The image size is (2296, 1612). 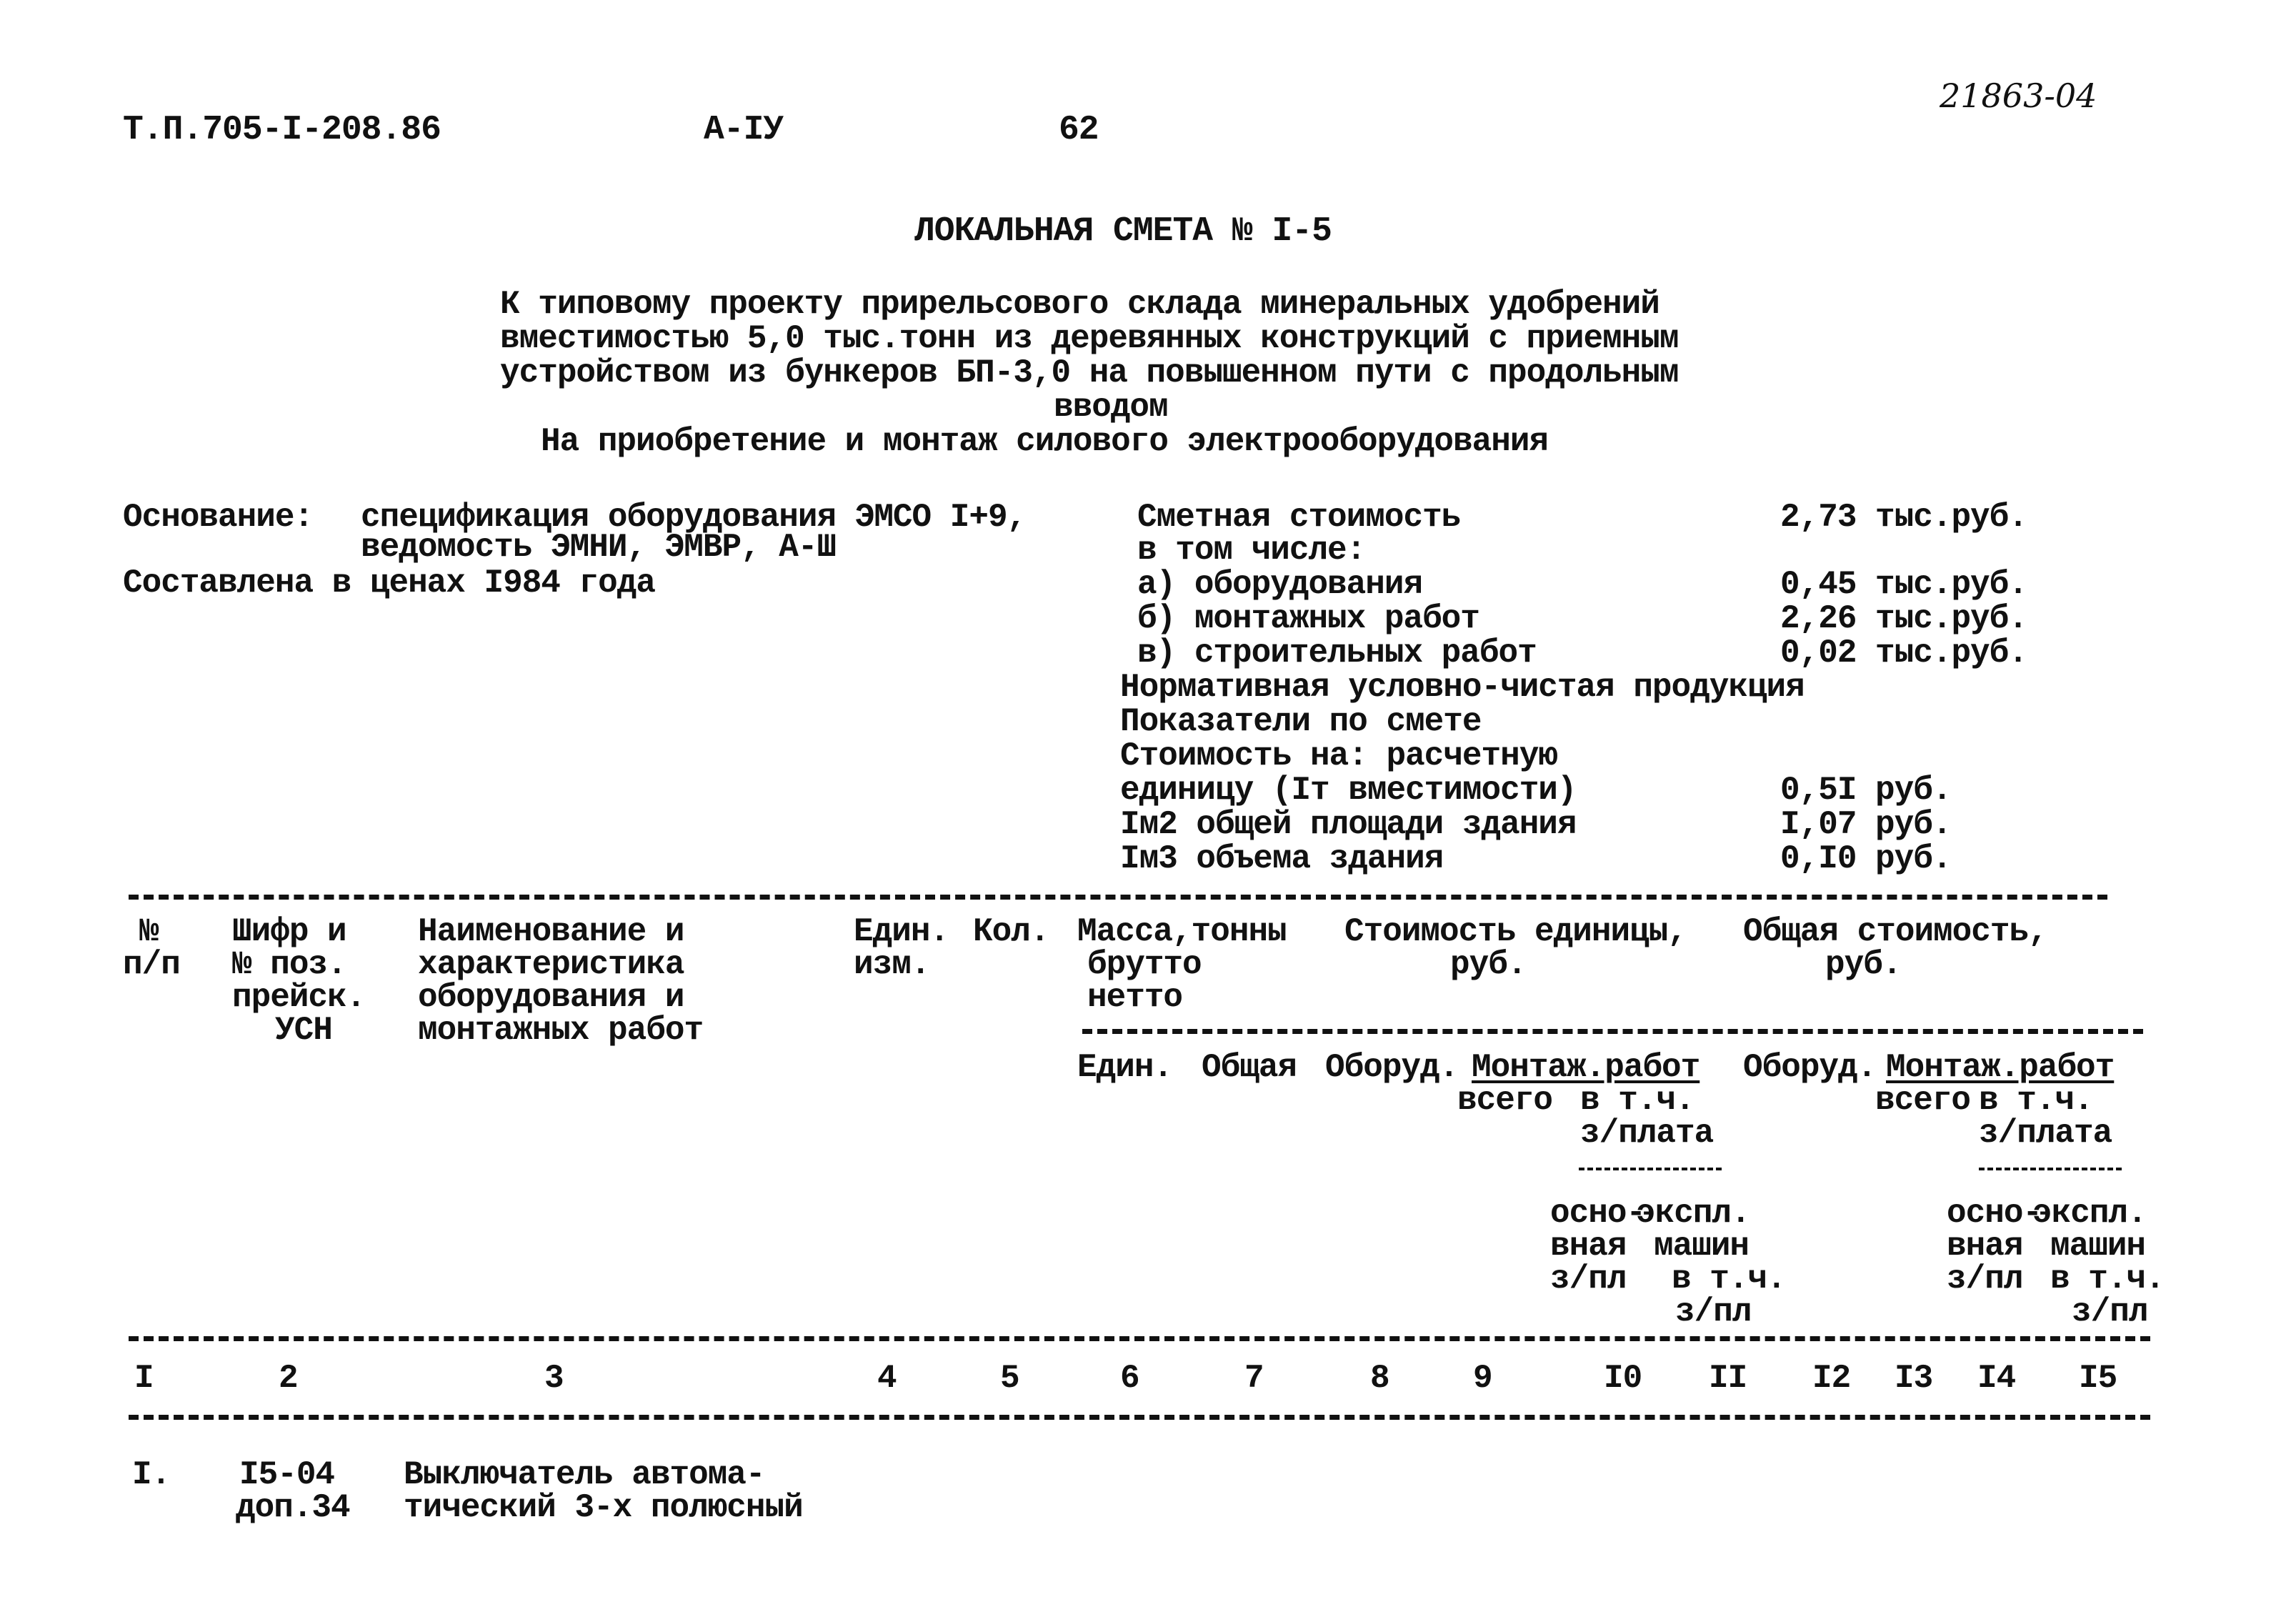 What do you see at coordinates (149, 931) in the screenshot?
I see `col-num-header: №` at bounding box center [149, 931].